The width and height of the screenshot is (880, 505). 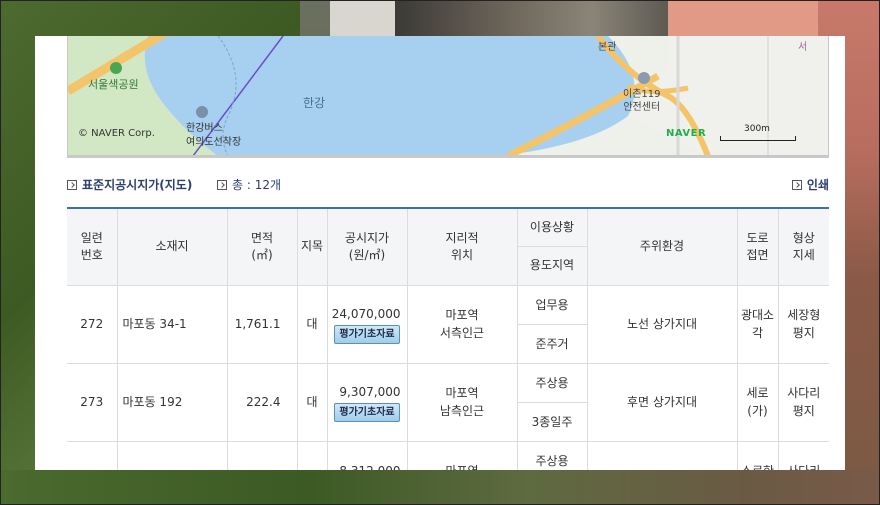 What do you see at coordinates (662, 246) in the screenshot?
I see `header-env: 주위환경` at bounding box center [662, 246].